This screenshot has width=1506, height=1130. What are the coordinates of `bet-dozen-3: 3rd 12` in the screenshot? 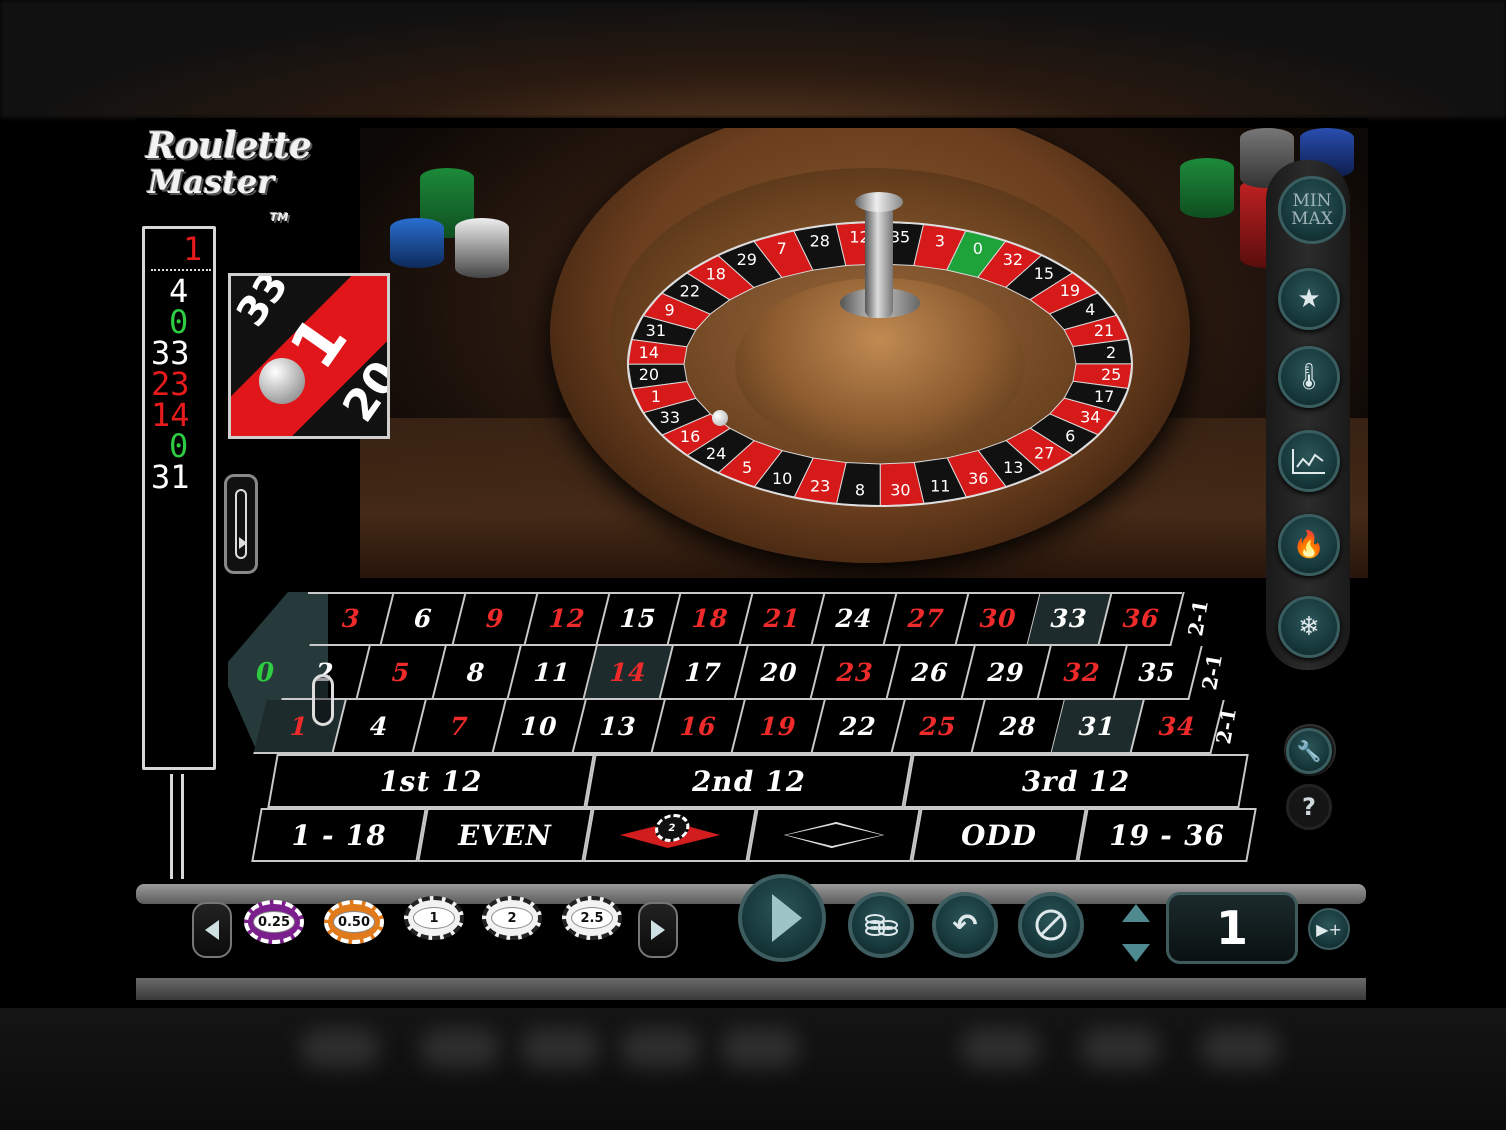 It's located at (1076, 781).